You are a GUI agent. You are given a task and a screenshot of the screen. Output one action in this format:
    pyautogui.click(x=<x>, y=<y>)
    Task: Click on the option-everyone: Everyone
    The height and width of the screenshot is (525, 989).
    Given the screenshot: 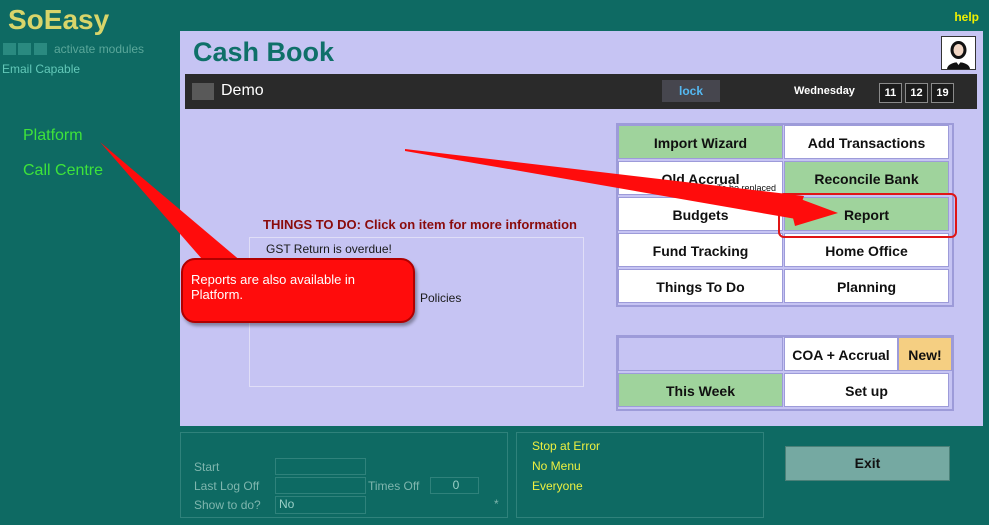 What is the action you would take?
    pyautogui.click(x=557, y=486)
    